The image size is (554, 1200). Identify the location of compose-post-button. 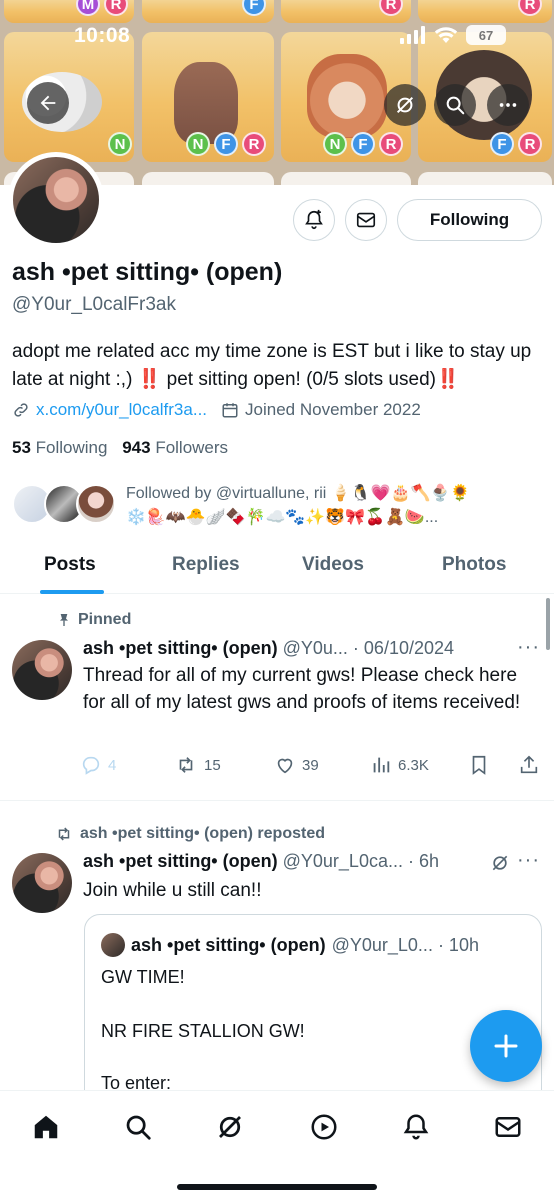
(506, 1046).